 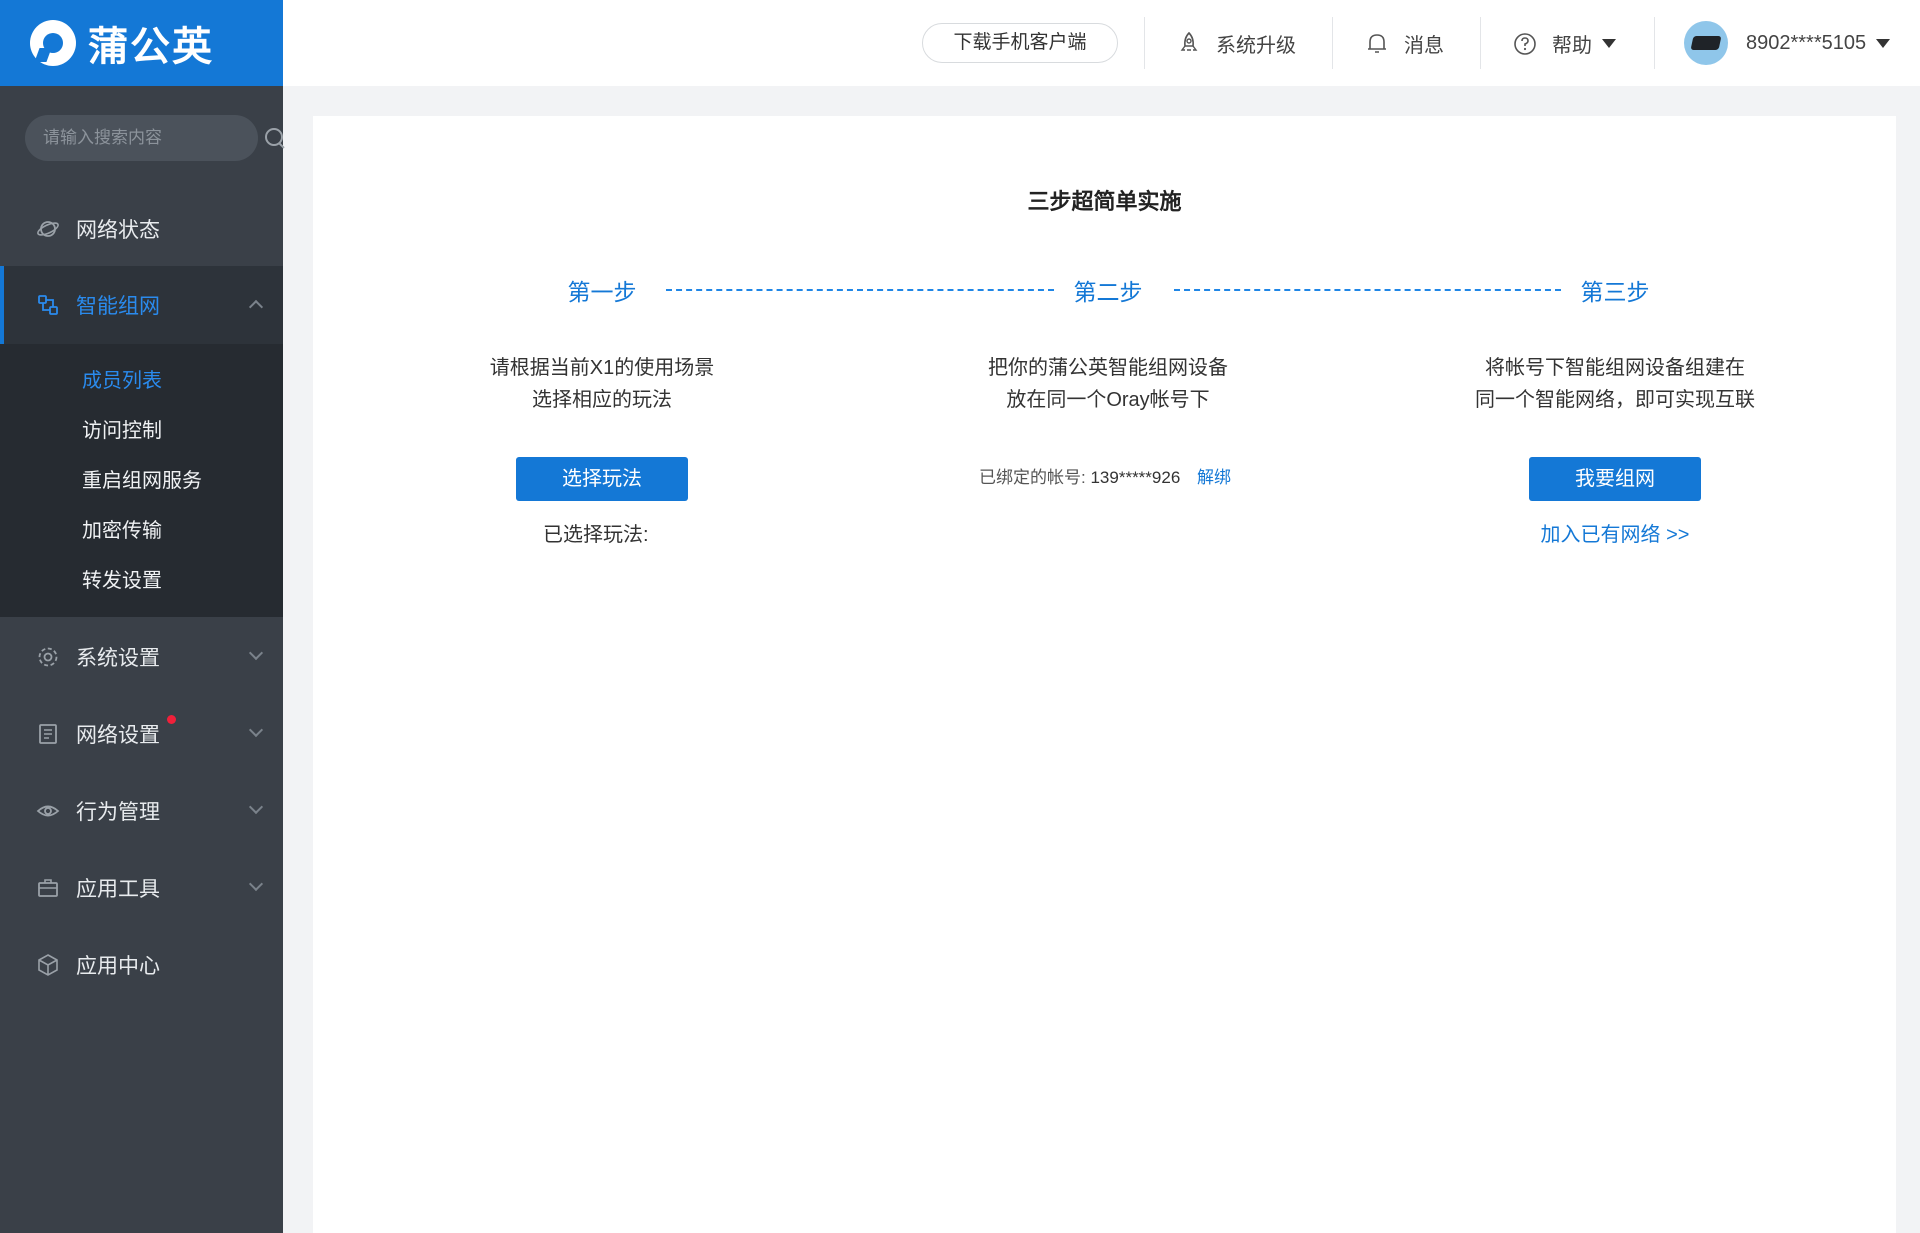 I want to click on help-dropdown: 帮助, so click(x=1564, y=43).